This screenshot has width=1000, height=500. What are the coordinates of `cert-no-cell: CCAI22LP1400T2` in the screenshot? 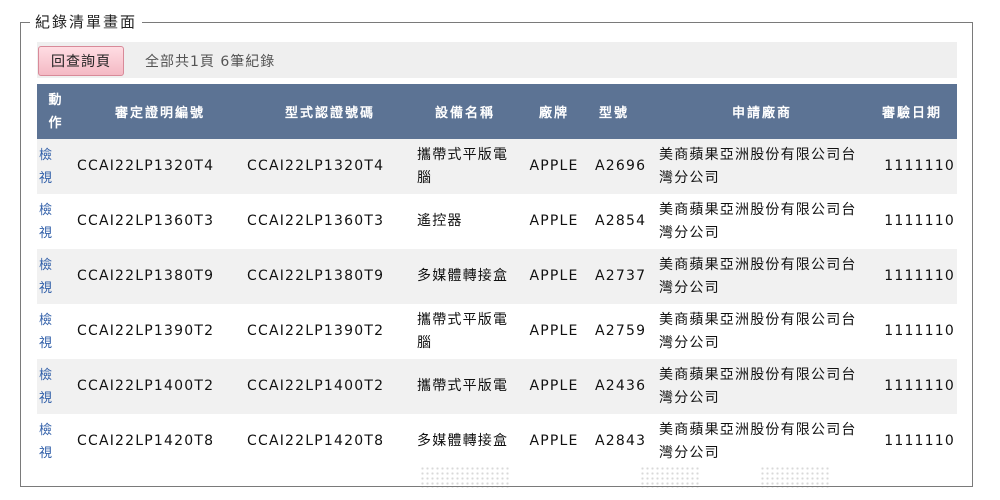 It's located at (160, 386).